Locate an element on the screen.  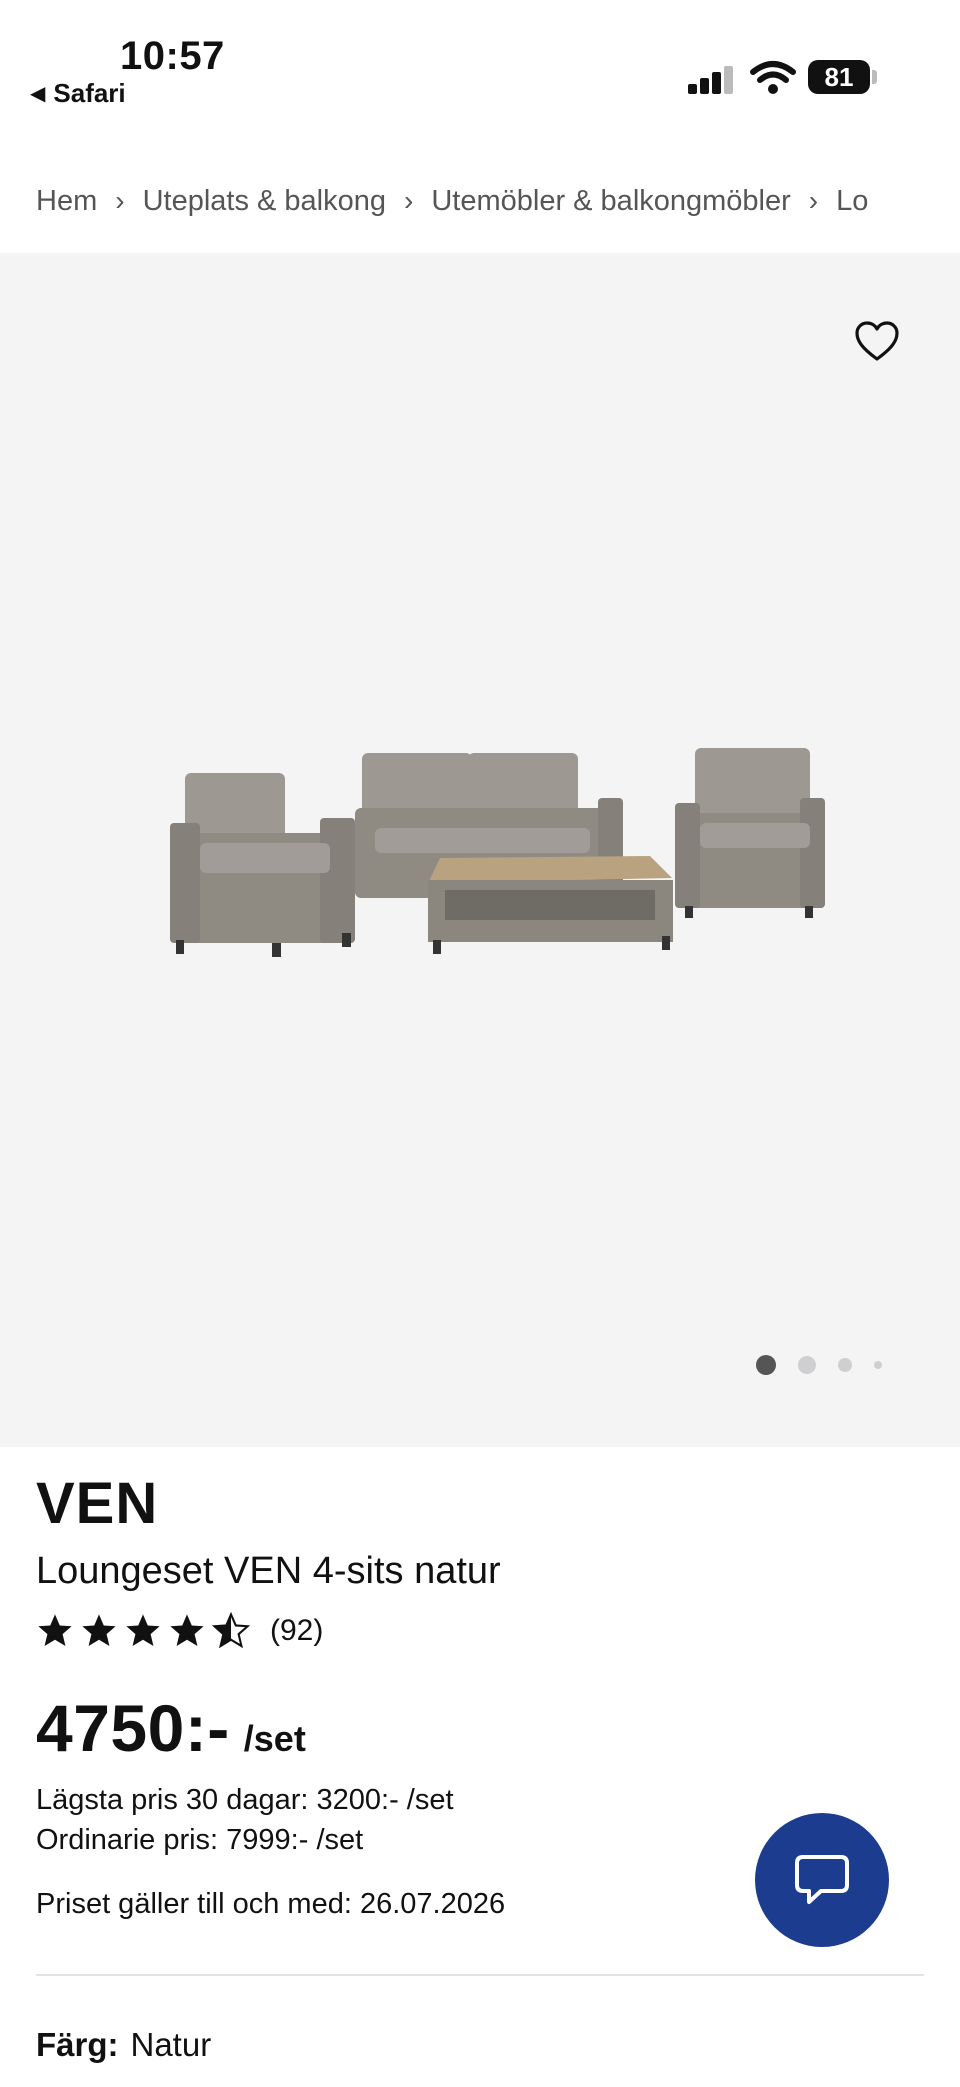
battery-level: 81 is located at coordinates (839, 76).